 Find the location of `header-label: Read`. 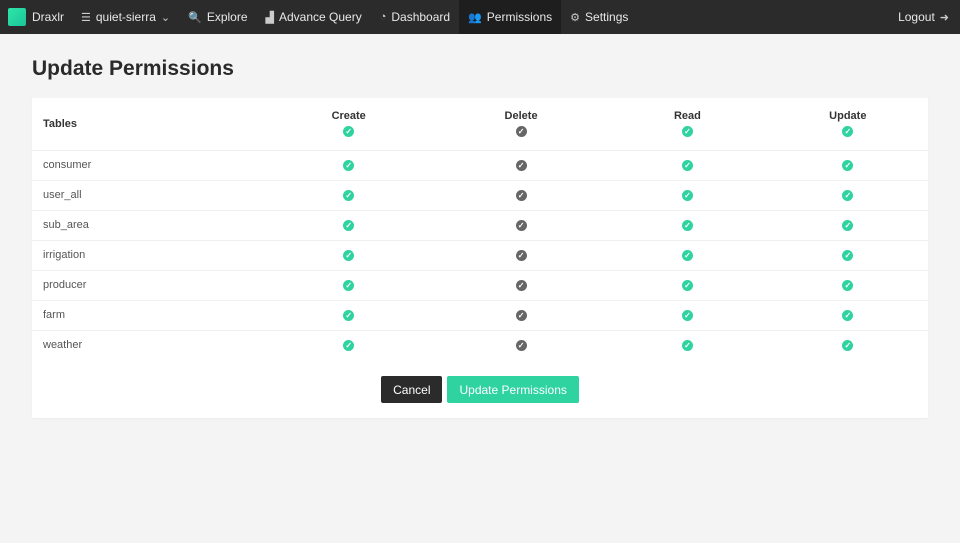

header-label: Read is located at coordinates (687, 116).